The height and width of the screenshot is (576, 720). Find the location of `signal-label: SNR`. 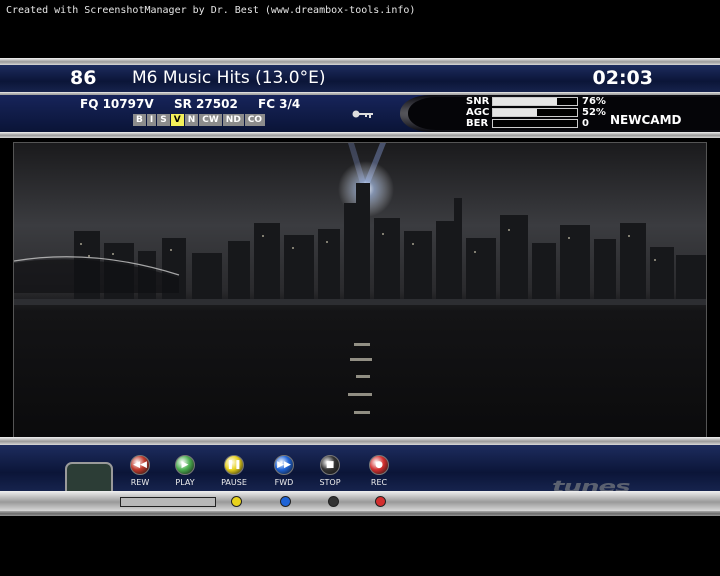

signal-label: SNR is located at coordinates (478, 101).